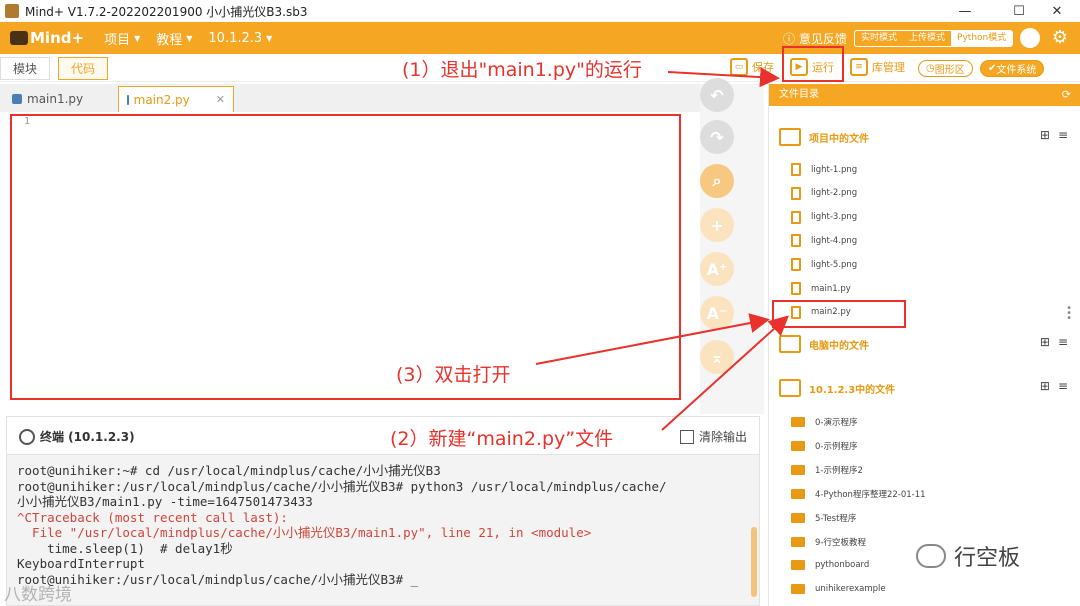  Describe the element at coordinates (453, 375) in the screenshot. I see `annotation-step3: (3）双击打开` at that location.